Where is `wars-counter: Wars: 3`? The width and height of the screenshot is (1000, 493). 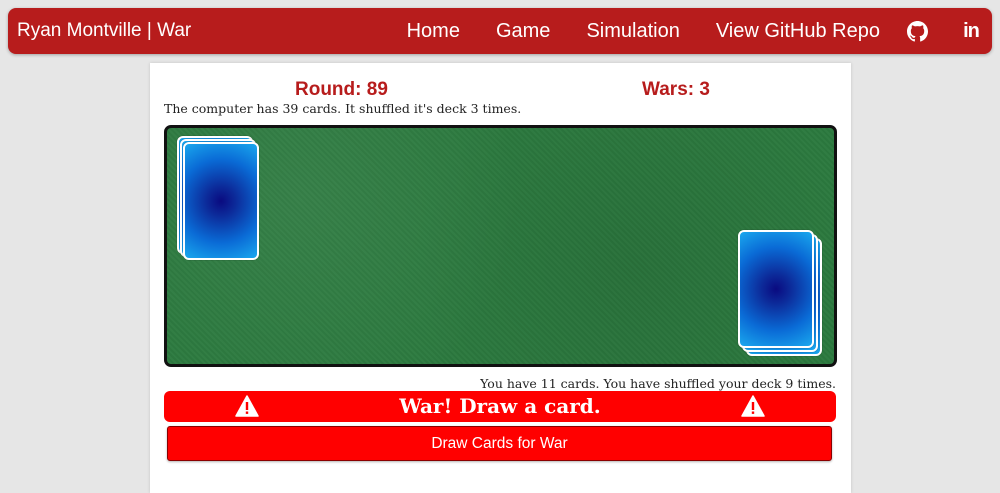
wars-counter: Wars: 3 is located at coordinates (676, 89).